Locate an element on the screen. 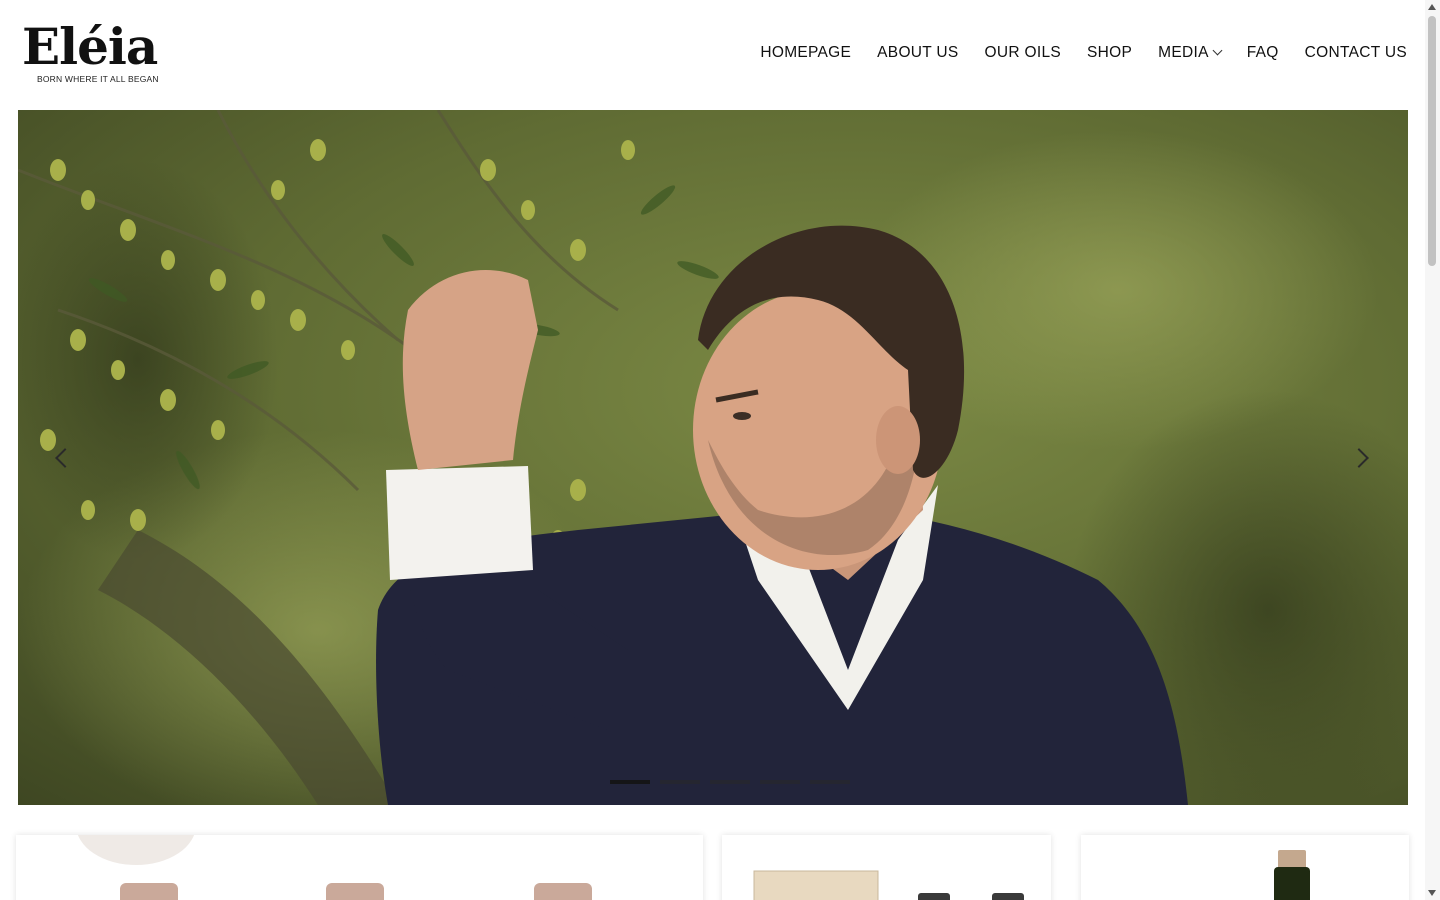 This screenshot has width=1440, height=900. nav-contact-us: CONTACT US is located at coordinates (1356, 53).